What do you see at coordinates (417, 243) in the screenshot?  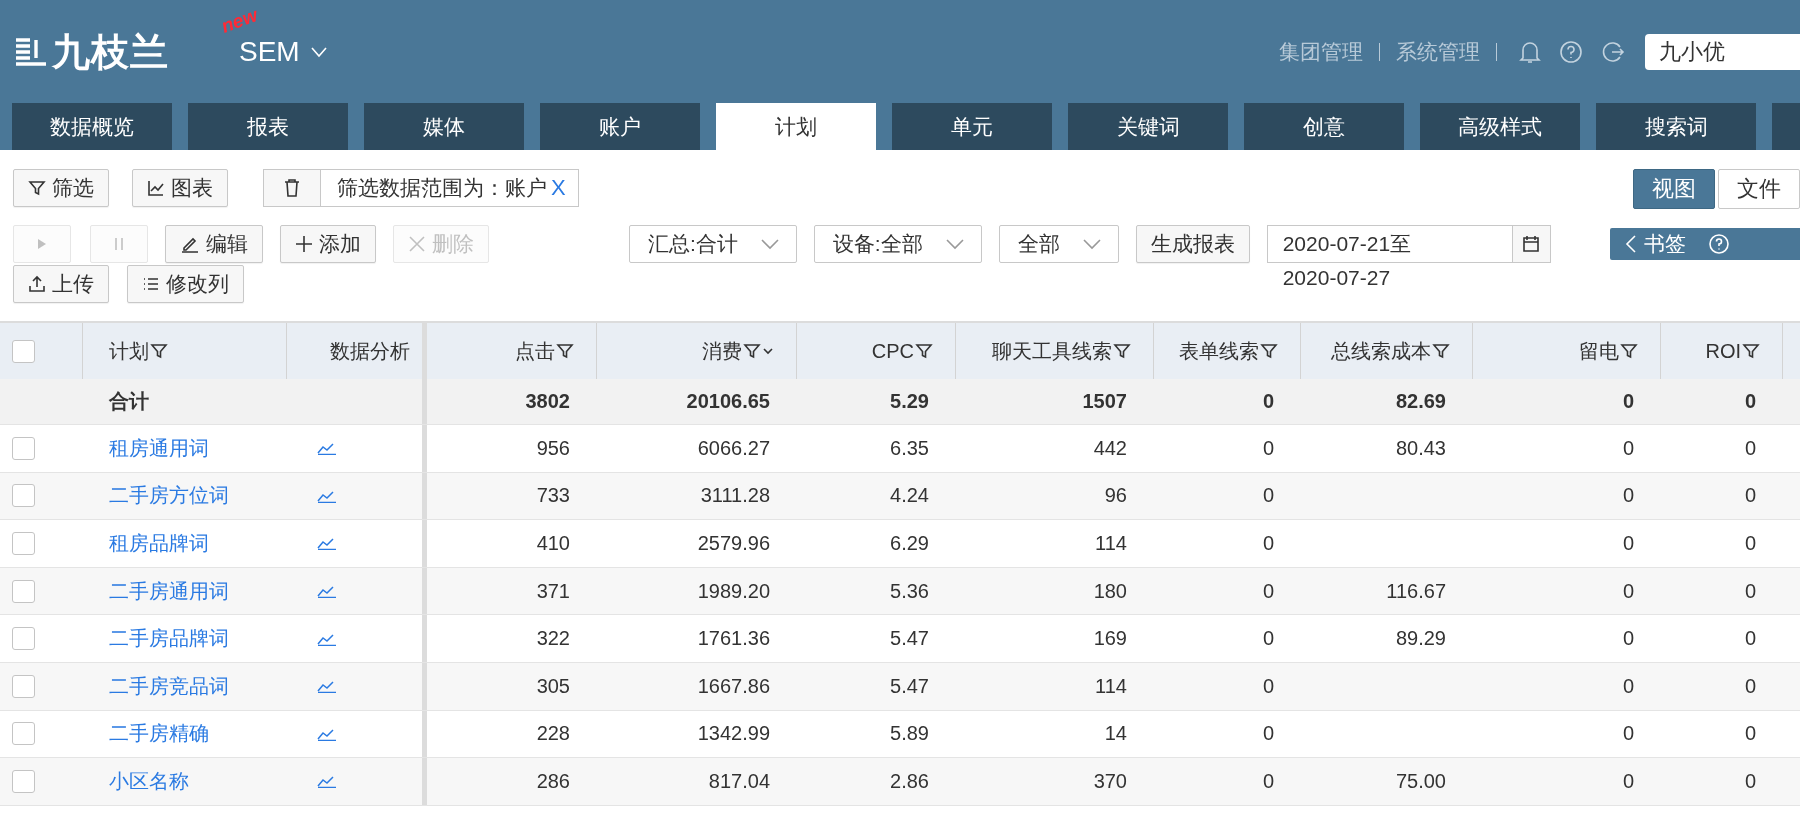 I see `close-icon` at bounding box center [417, 243].